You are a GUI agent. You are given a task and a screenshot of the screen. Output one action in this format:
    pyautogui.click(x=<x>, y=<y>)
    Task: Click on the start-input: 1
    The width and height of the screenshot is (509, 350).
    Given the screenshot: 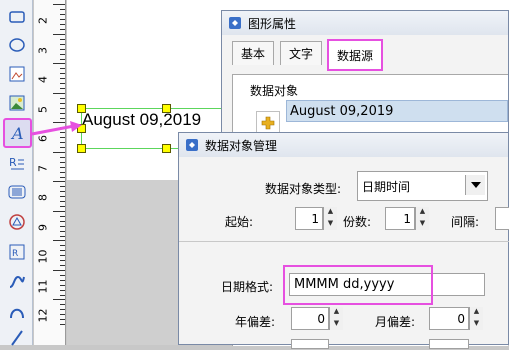 What is the action you would take?
    pyautogui.click(x=309, y=218)
    